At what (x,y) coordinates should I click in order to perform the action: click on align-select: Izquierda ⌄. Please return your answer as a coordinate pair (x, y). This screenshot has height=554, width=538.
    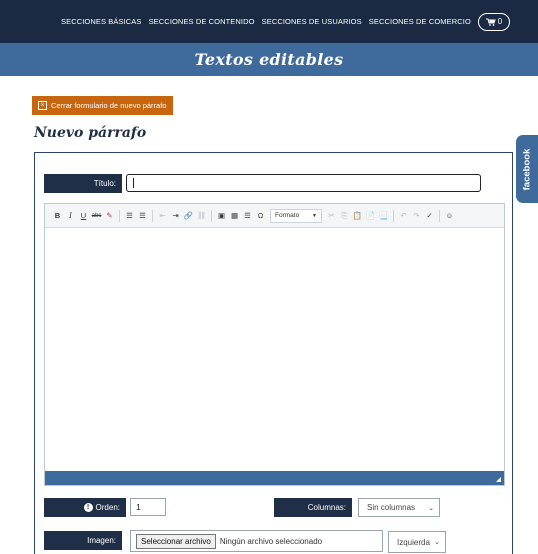
    Looking at the image, I should click on (417, 542).